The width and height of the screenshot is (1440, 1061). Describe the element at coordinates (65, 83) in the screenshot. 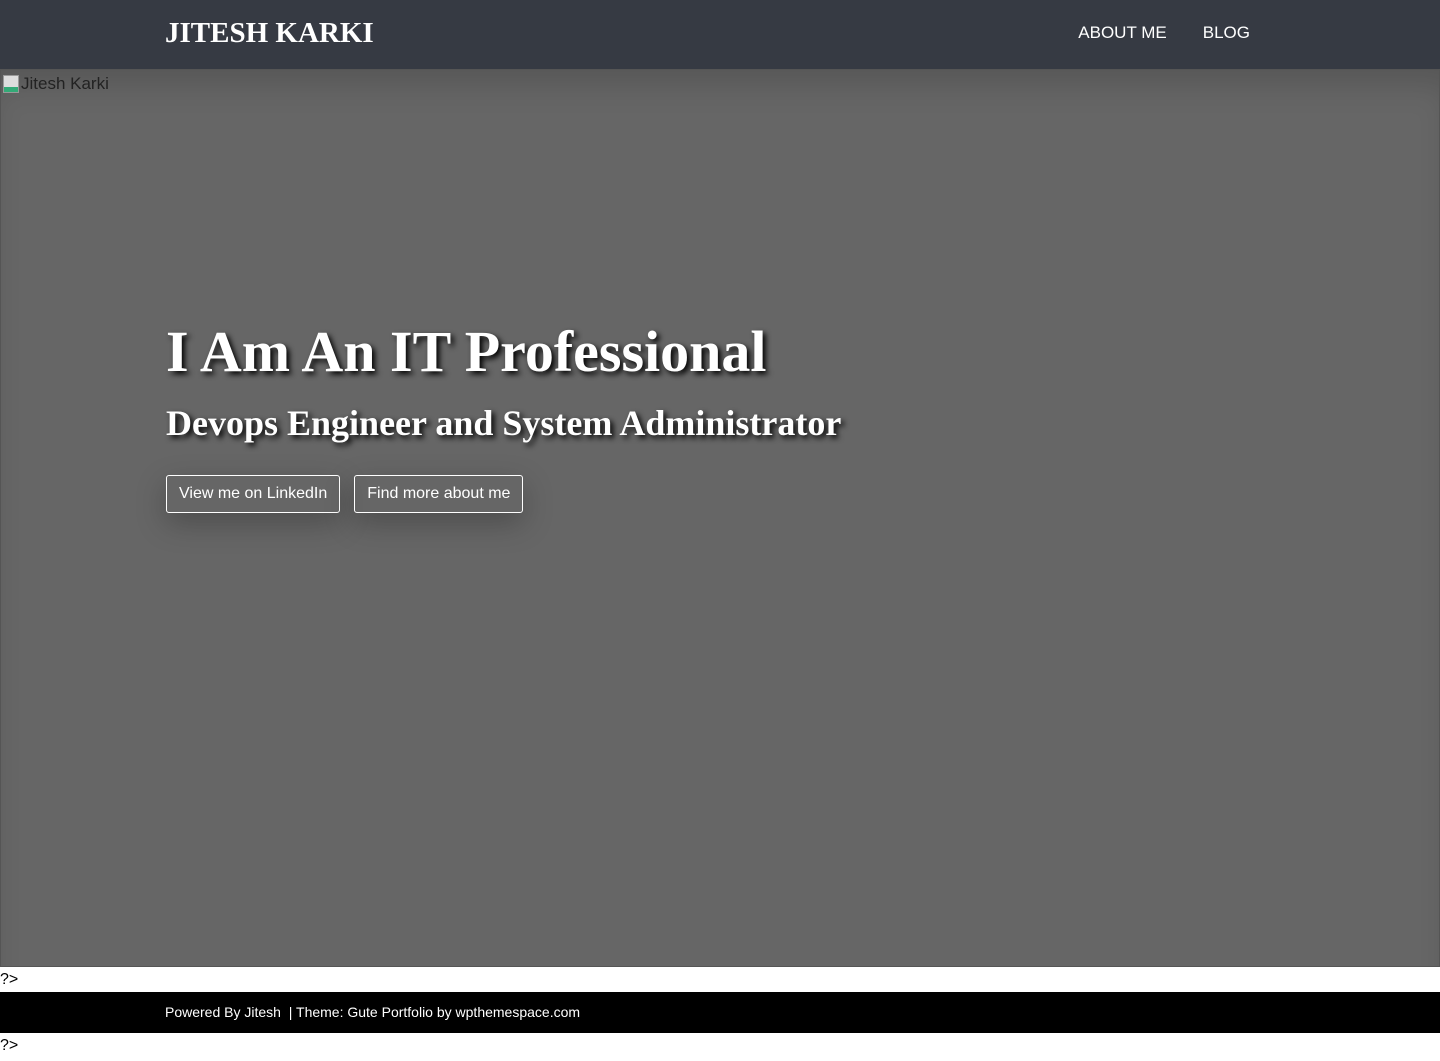

I see `hero-image-alt: Jitesh Karki` at that location.